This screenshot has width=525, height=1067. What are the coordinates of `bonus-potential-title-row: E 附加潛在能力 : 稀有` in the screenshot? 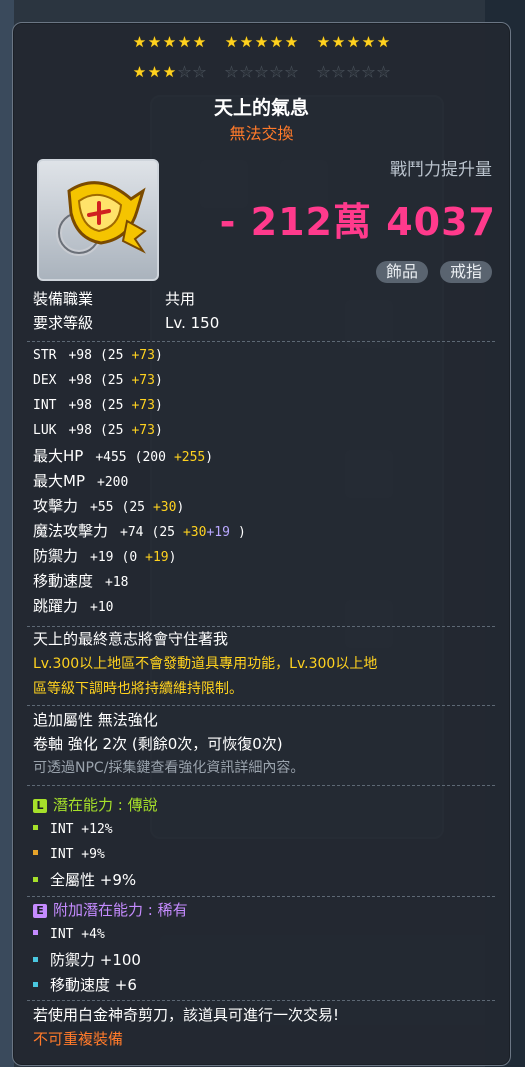 It's located at (110, 909).